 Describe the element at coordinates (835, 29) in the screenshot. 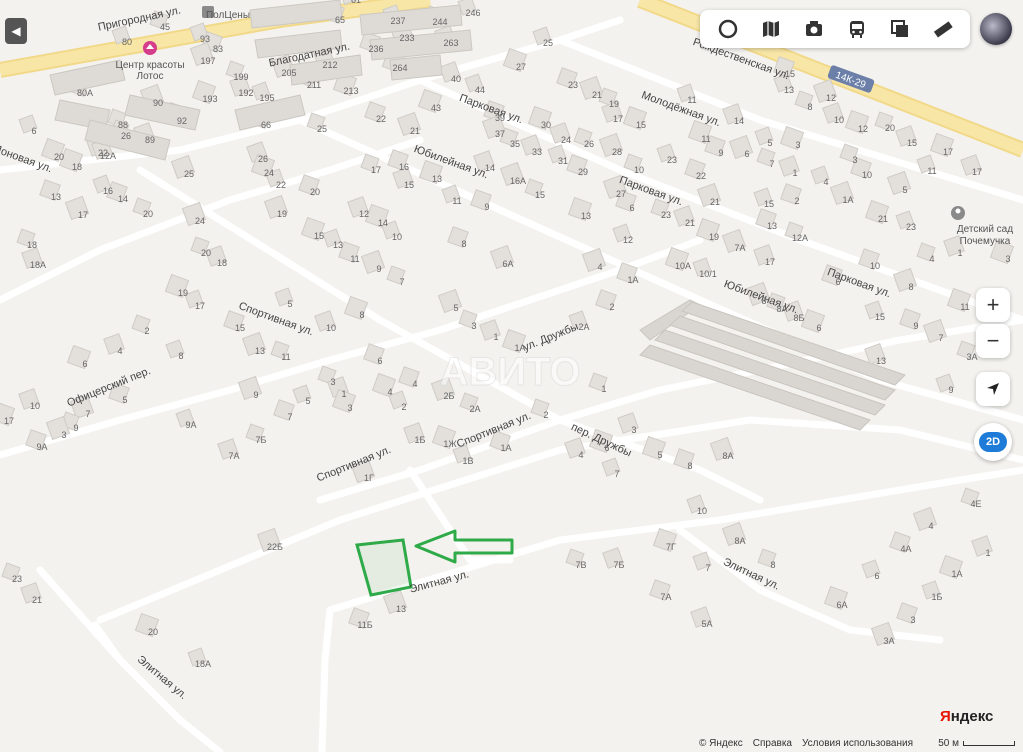

I see `layer-toolbar` at that location.